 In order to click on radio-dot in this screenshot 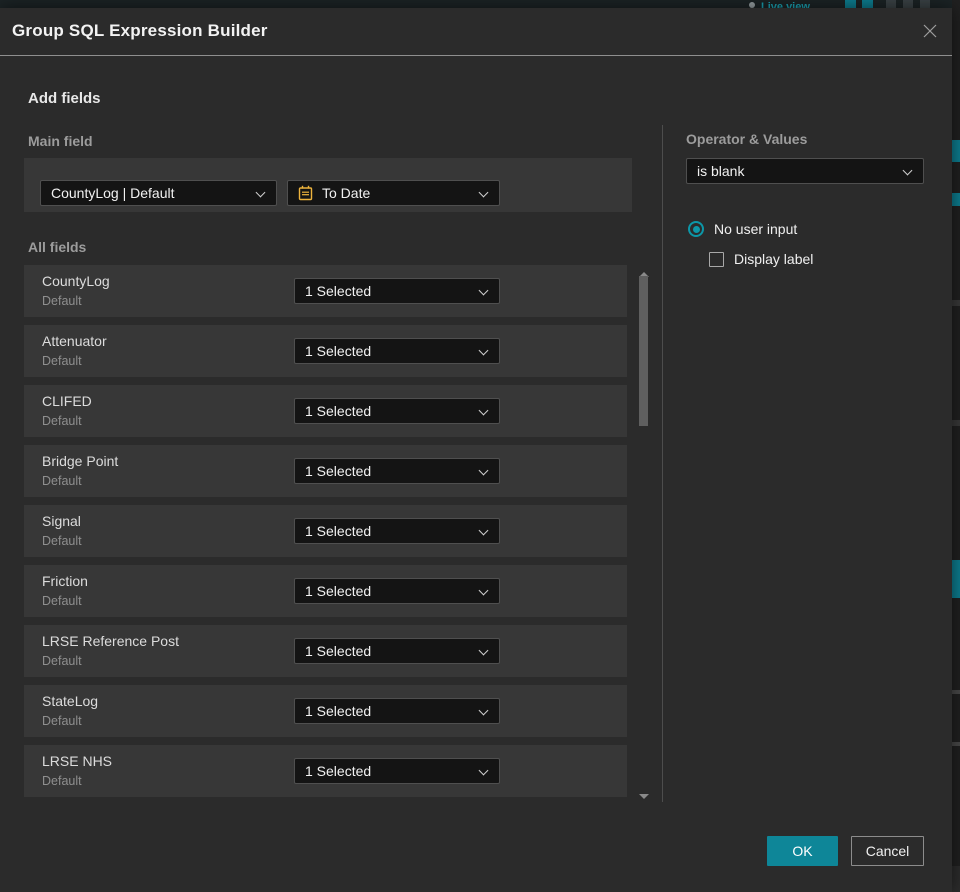, I will do `click(696, 229)`.